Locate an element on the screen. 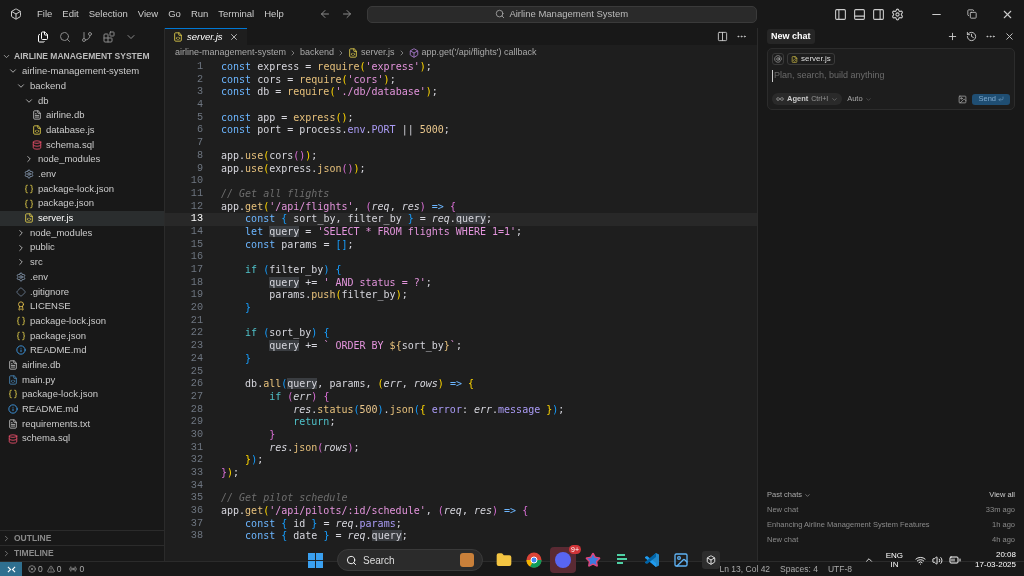  menu-item: Go is located at coordinates (174, 14).